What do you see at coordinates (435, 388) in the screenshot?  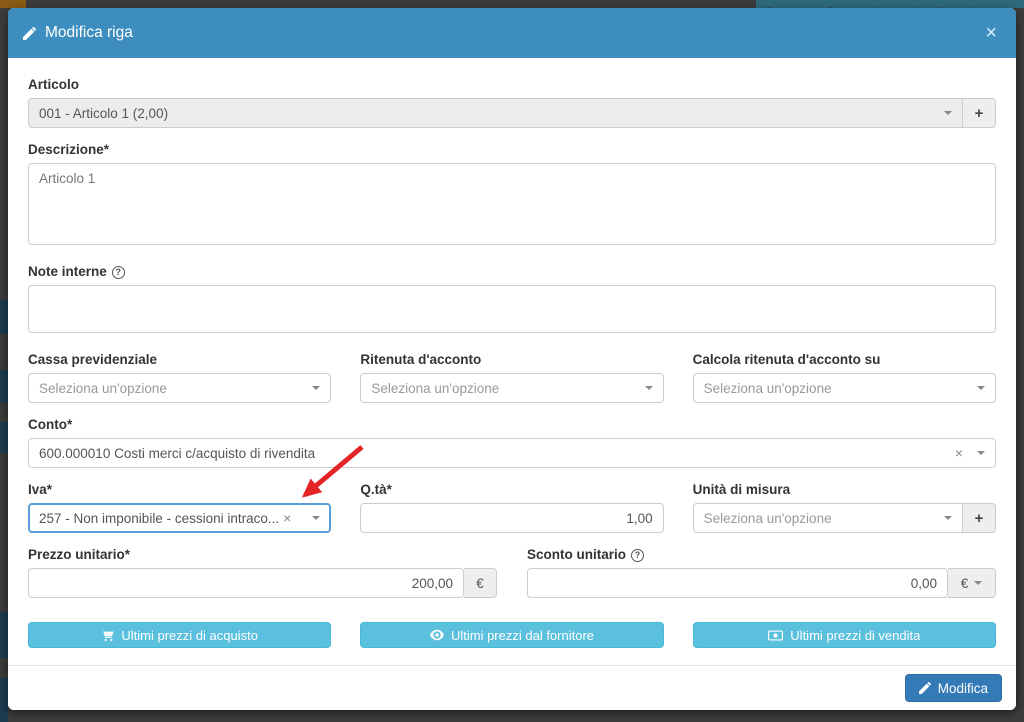 I see `ritenuta-acconto-placeholder: Seleziona un'opzione` at bounding box center [435, 388].